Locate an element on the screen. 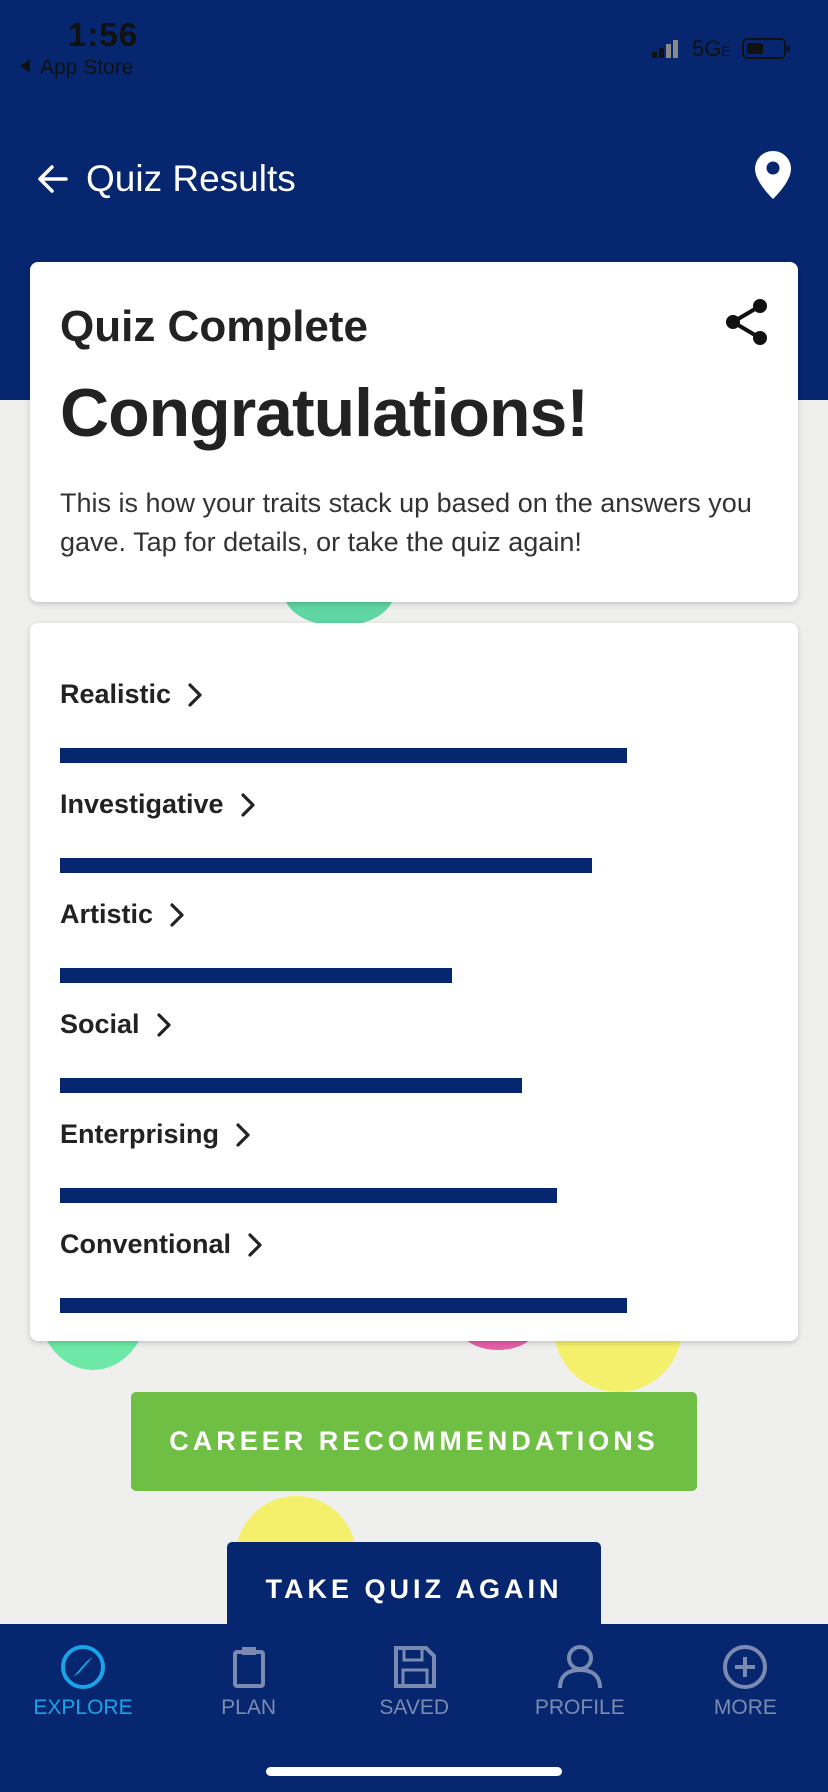  trait-row-artistic: Artistic is located at coordinates (122, 914).